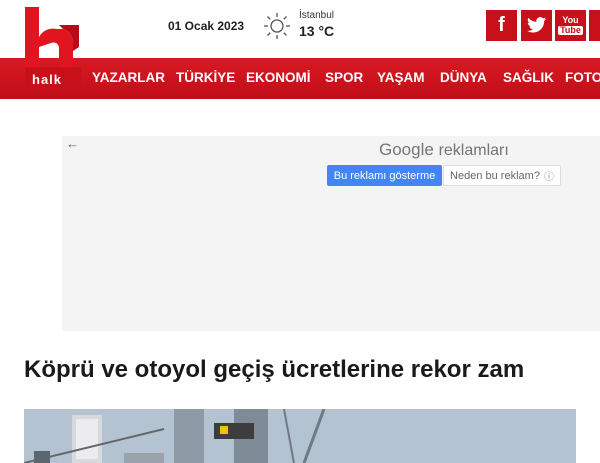  Describe the element at coordinates (548, 177) in the screenshot. I see `info-icon: ⓘ` at that location.